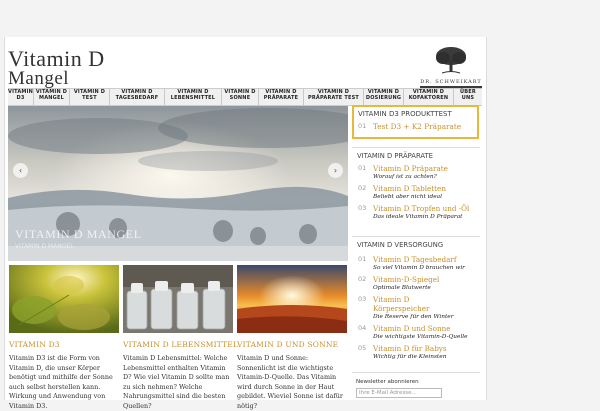 This screenshot has width=600, height=411. What do you see at coordinates (420, 328) in the screenshot?
I see `item-title: Vitamin D und Sonne` at bounding box center [420, 328].